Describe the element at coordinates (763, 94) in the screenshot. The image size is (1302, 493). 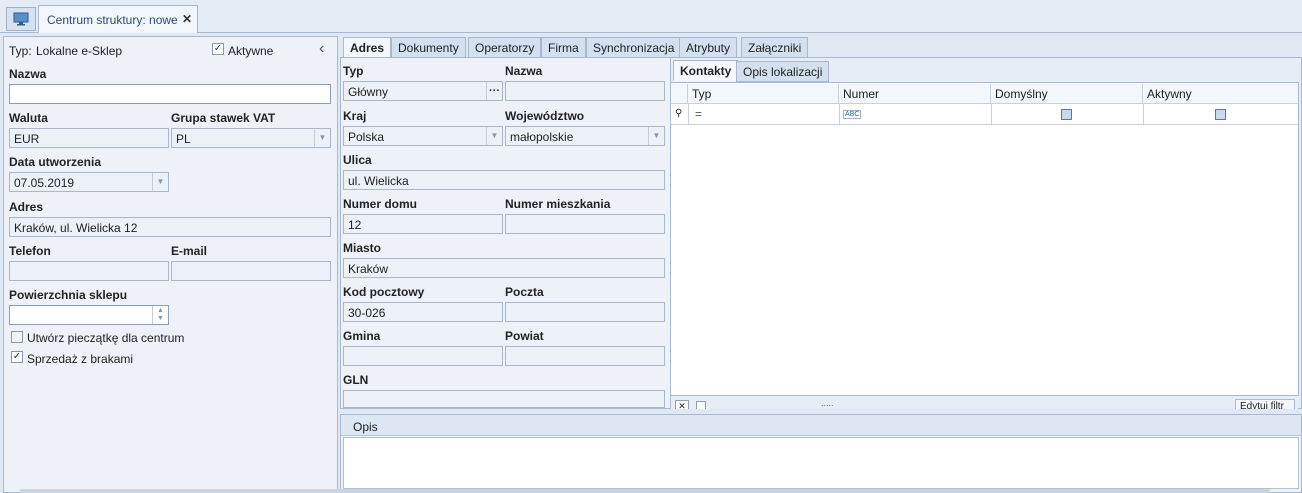
I see `column-header-typ: Typ` at that location.